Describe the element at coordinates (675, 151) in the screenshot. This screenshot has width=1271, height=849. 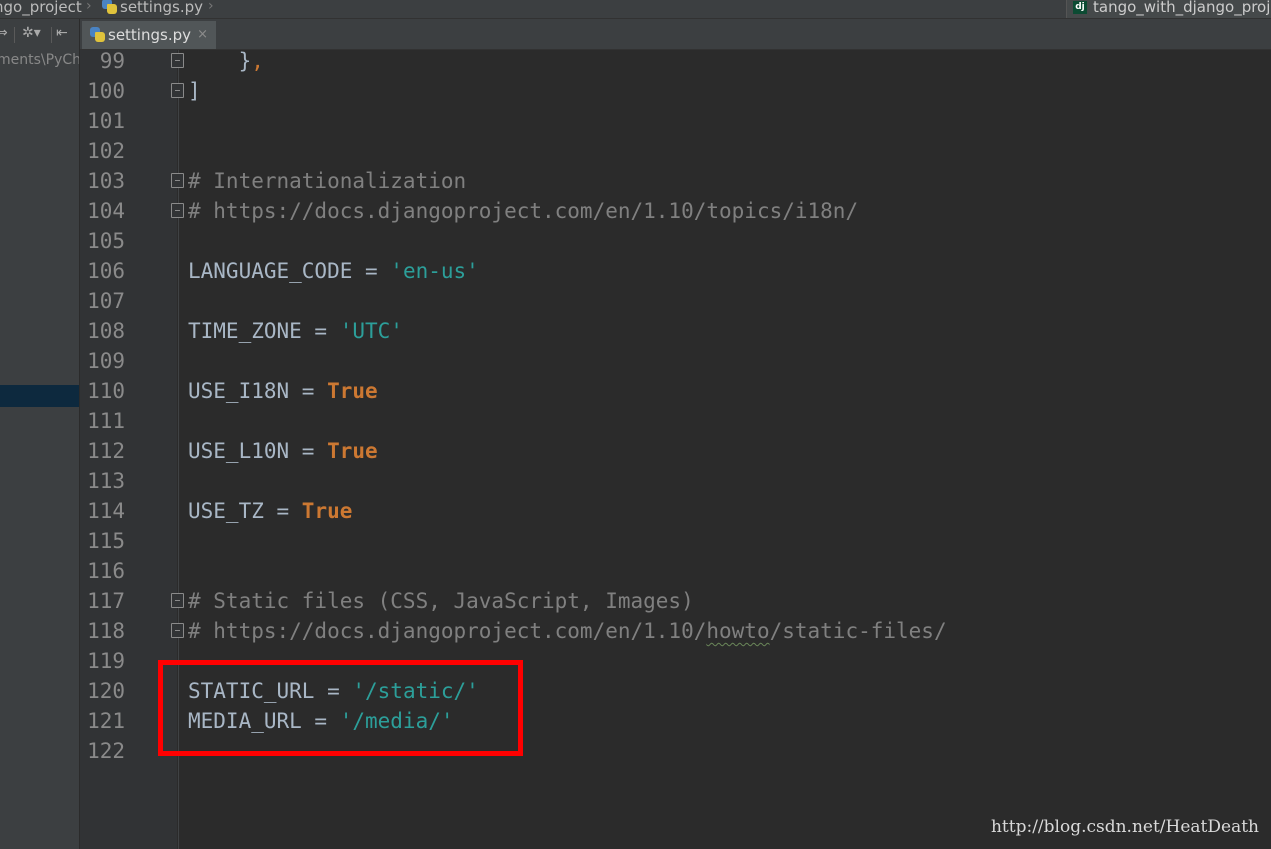
I see `code-line: 102` at that location.